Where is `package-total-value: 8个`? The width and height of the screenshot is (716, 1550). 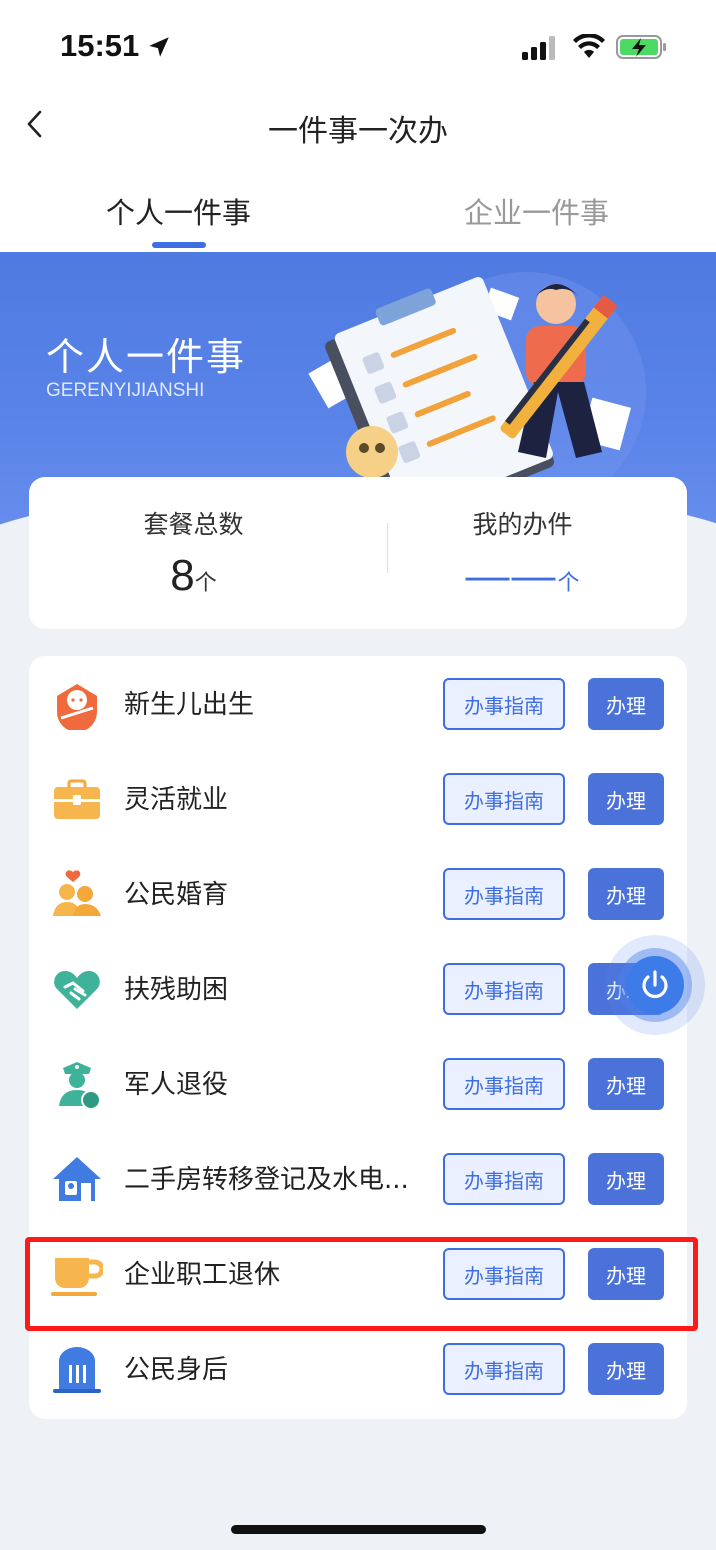 package-total-value: 8个 is located at coordinates (193, 576).